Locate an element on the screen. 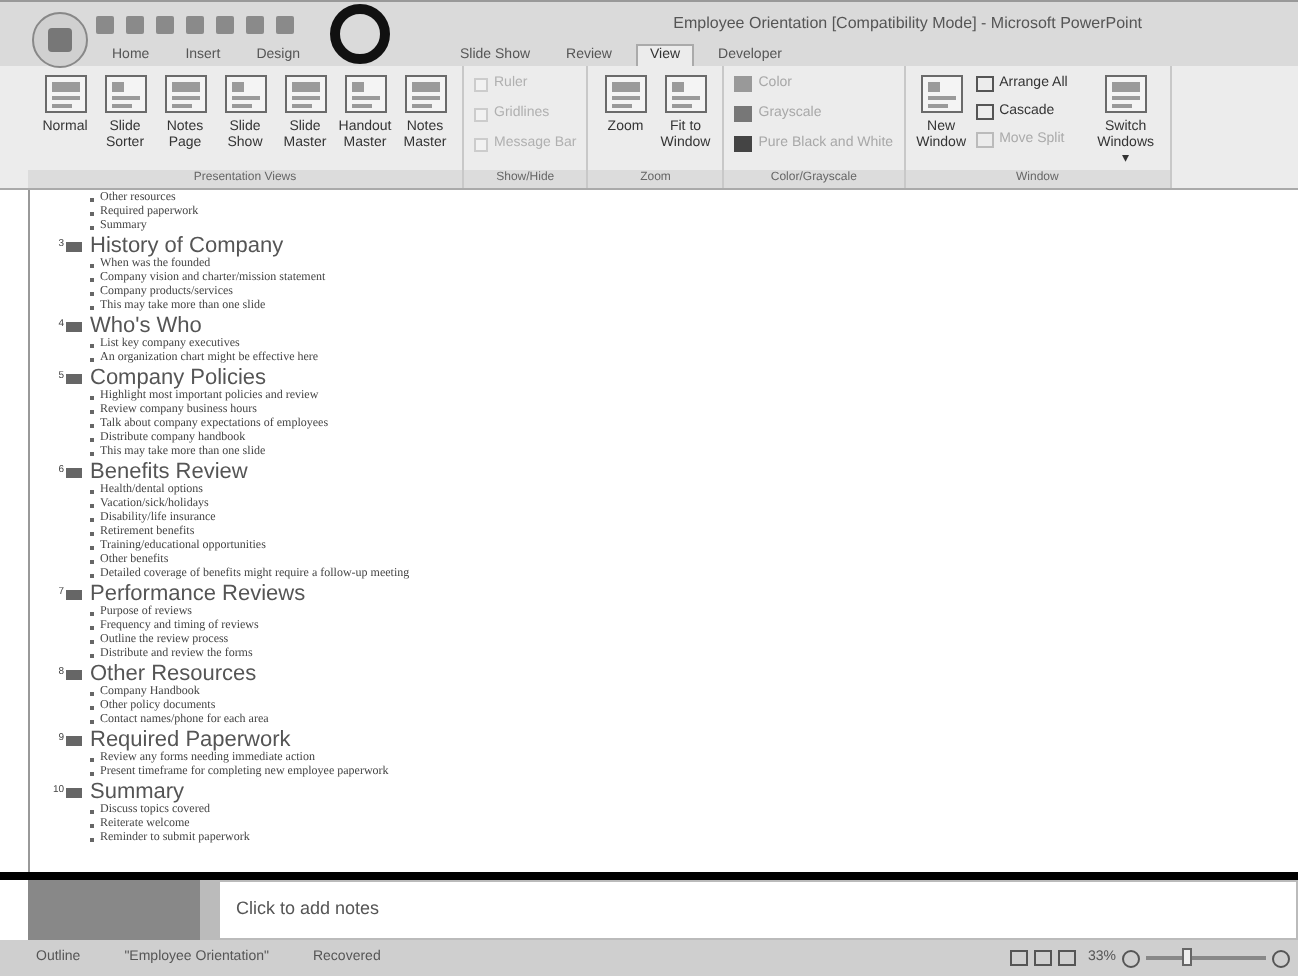 This screenshot has width=1298, height=976. zoom-thumb is located at coordinates (1187, 957).